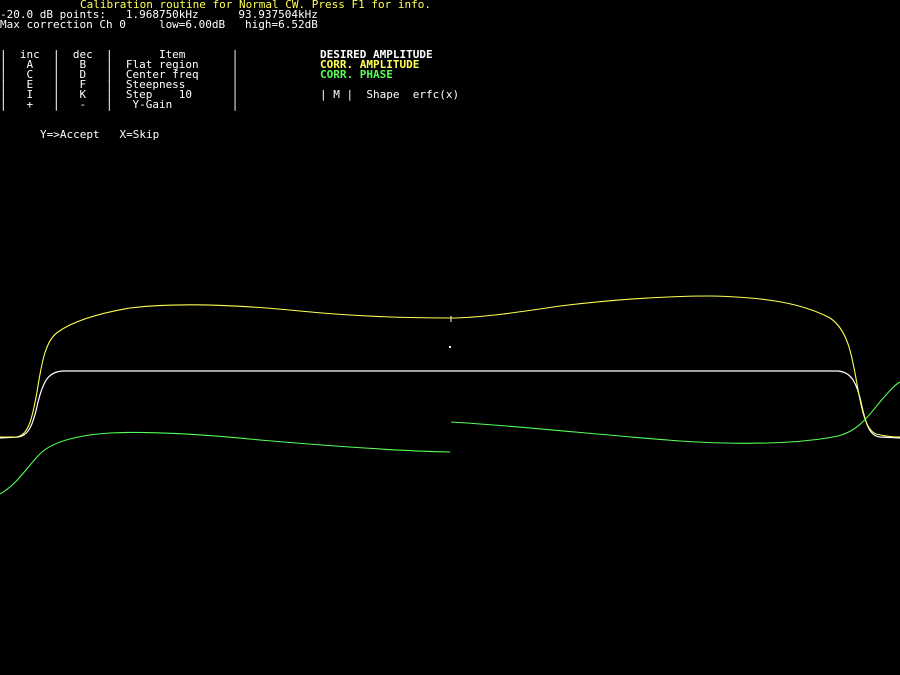  What do you see at coordinates (675, 412) in the screenshot?
I see `corr-phase-curve-right` at bounding box center [675, 412].